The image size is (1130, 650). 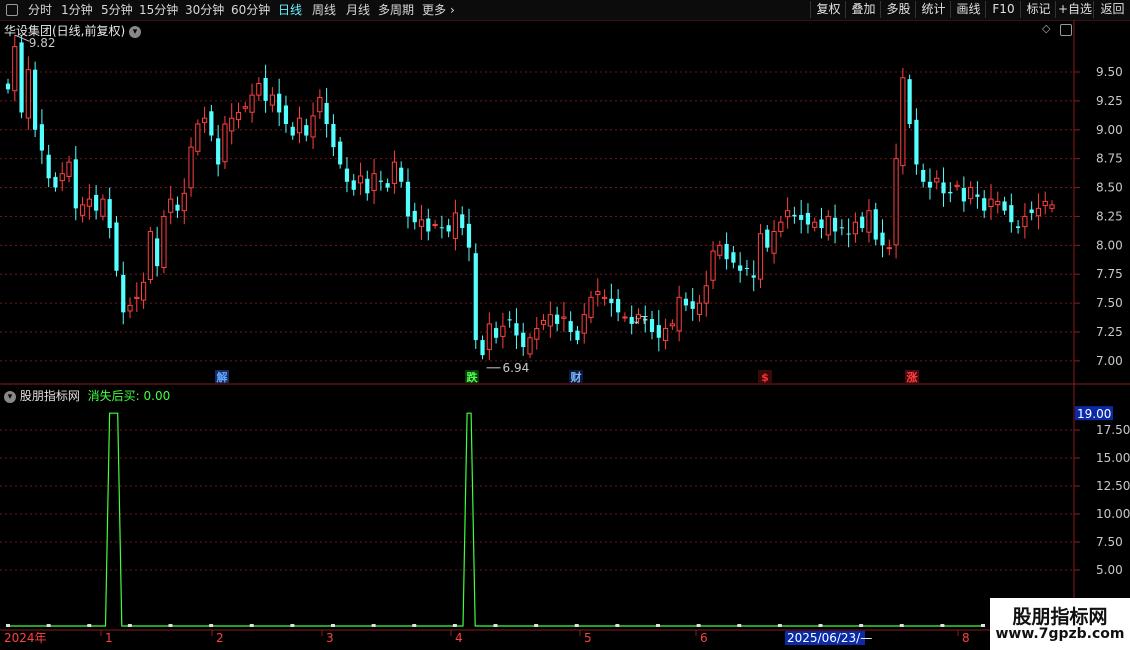 What do you see at coordinates (1046, 28) in the screenshot?
I see `diamond-icon: ◇` at bounding box center [1046, 28].